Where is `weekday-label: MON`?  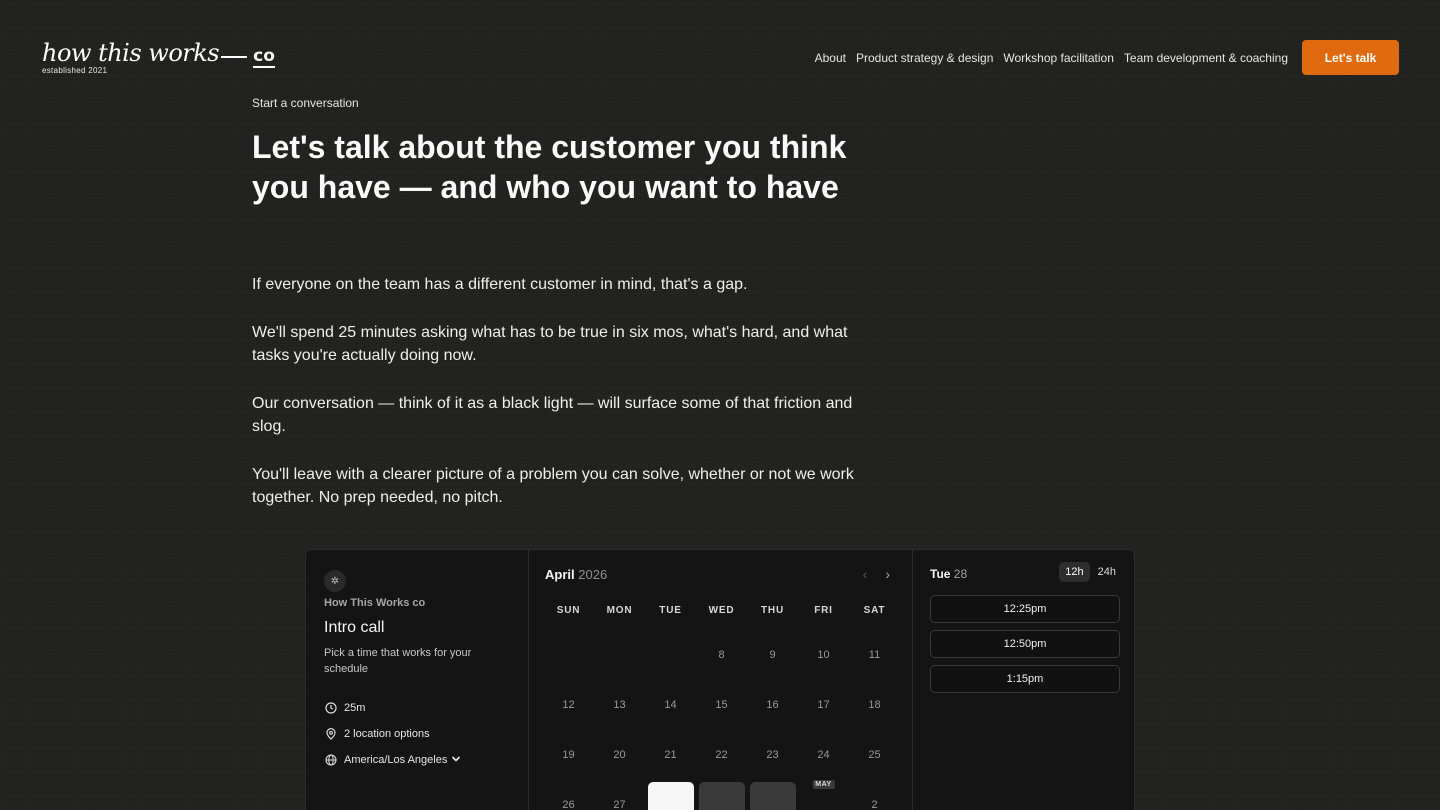
weekday-label: MON is located at coordinates (619, 610).